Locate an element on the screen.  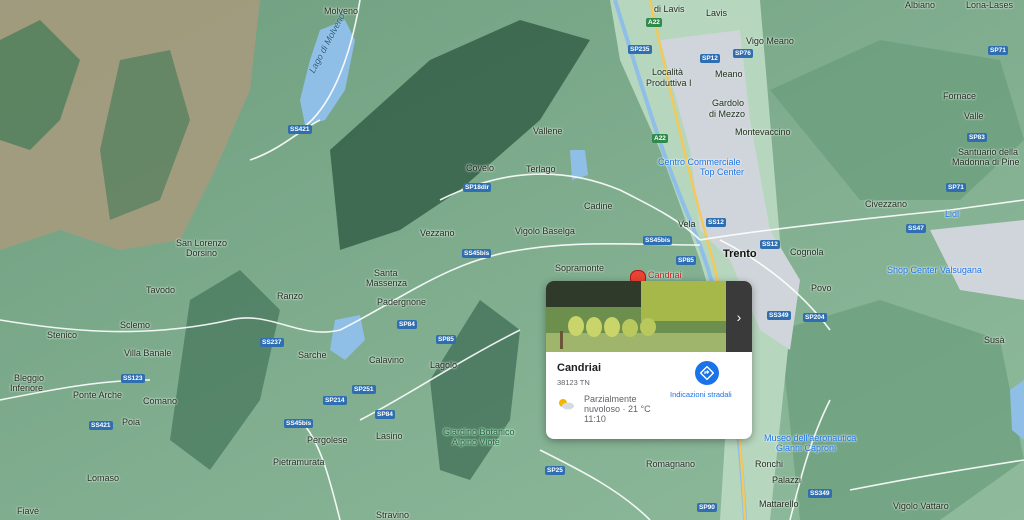
pinned-place-label: Candriai is located at coordinates (665, 275).